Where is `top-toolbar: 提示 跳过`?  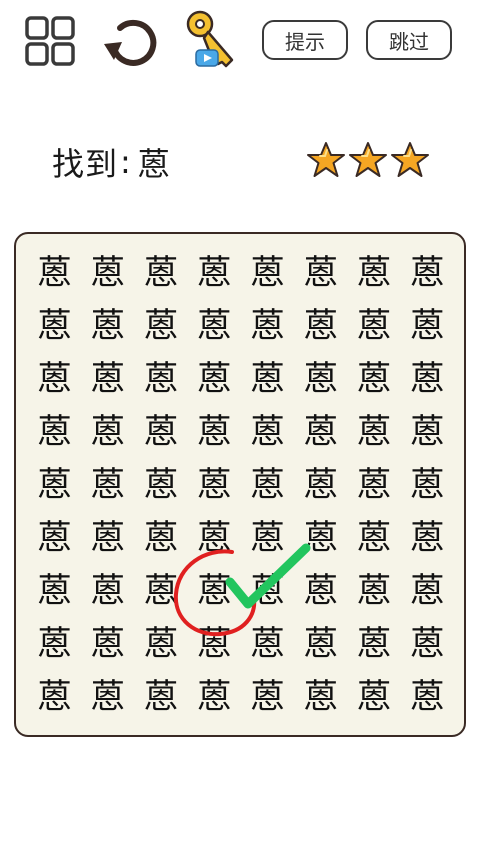 top-toolbar: 提示 跳过 is located at coordinates (240, 40).